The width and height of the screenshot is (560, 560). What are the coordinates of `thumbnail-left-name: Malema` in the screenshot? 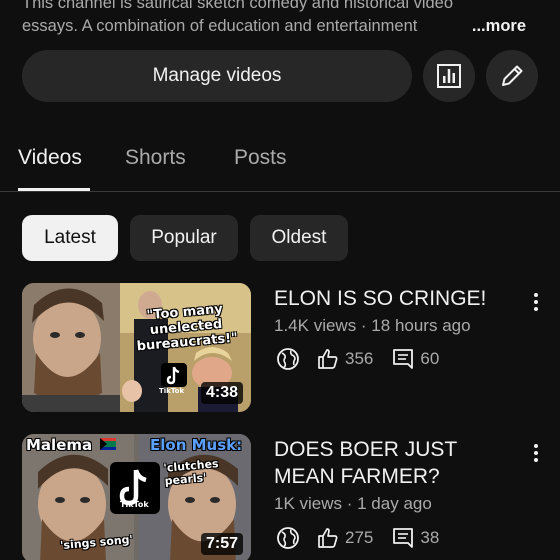 It's located at (59, 445).